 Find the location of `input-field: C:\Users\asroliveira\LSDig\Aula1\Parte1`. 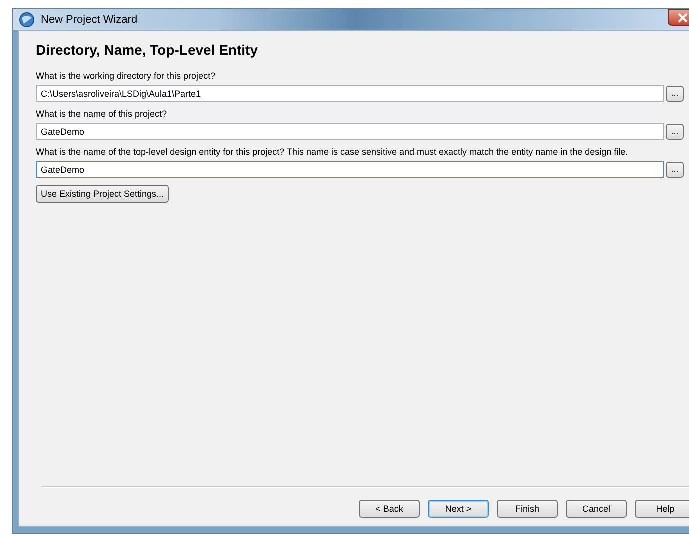

input-field: C:\Users\asroliveira\LSDig\Aula1\Parte1 is located at coordinates (350, 93).